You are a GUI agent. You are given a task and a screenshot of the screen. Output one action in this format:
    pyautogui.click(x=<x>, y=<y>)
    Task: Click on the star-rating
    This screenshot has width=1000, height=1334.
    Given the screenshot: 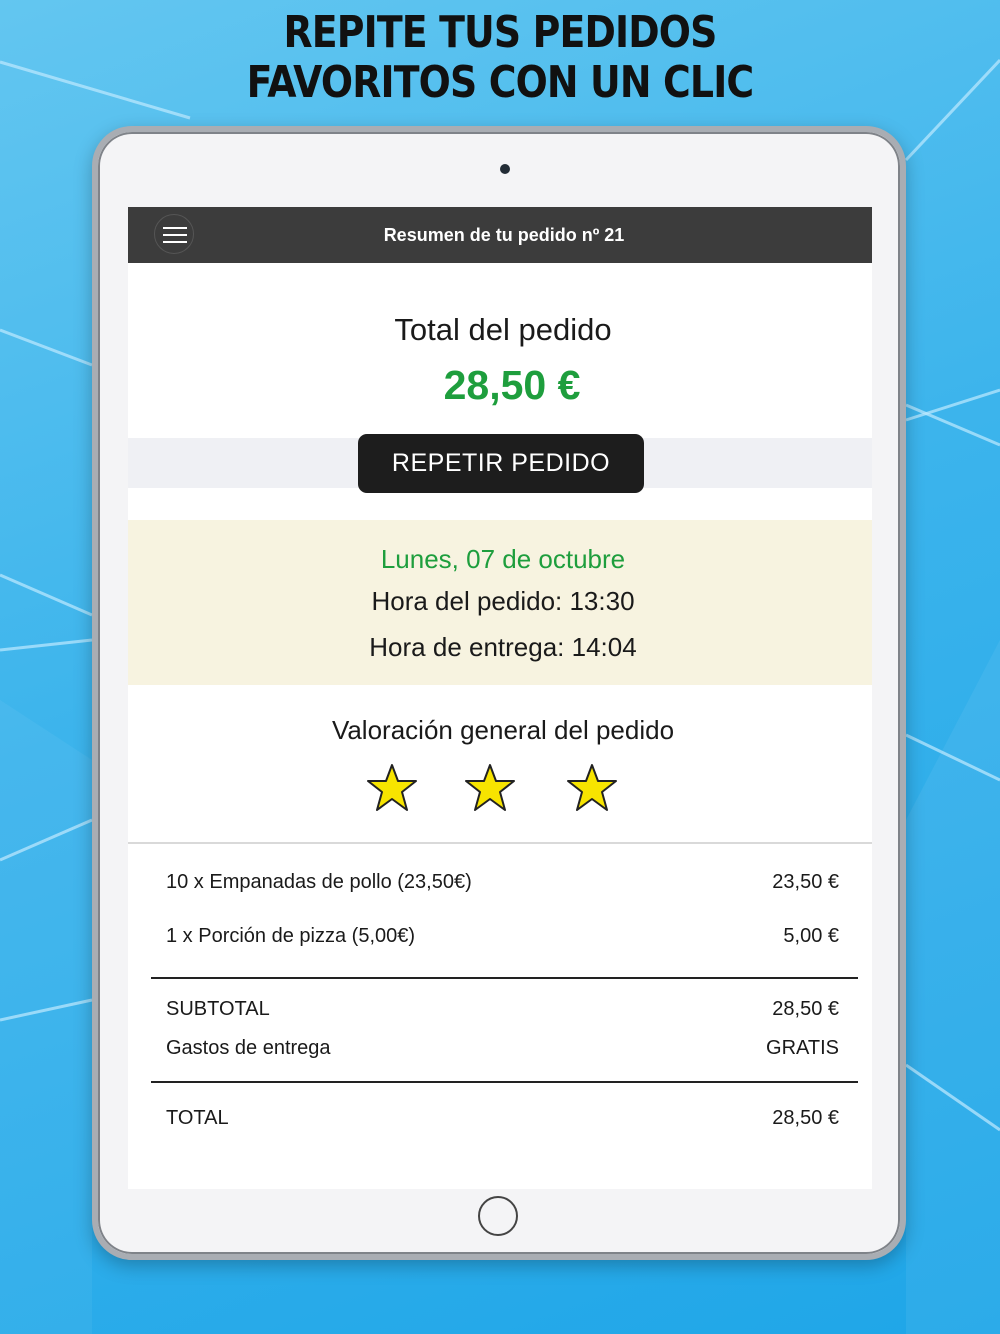 What is the action you would take?
    pyautogui.click(x=500, y=793)
    